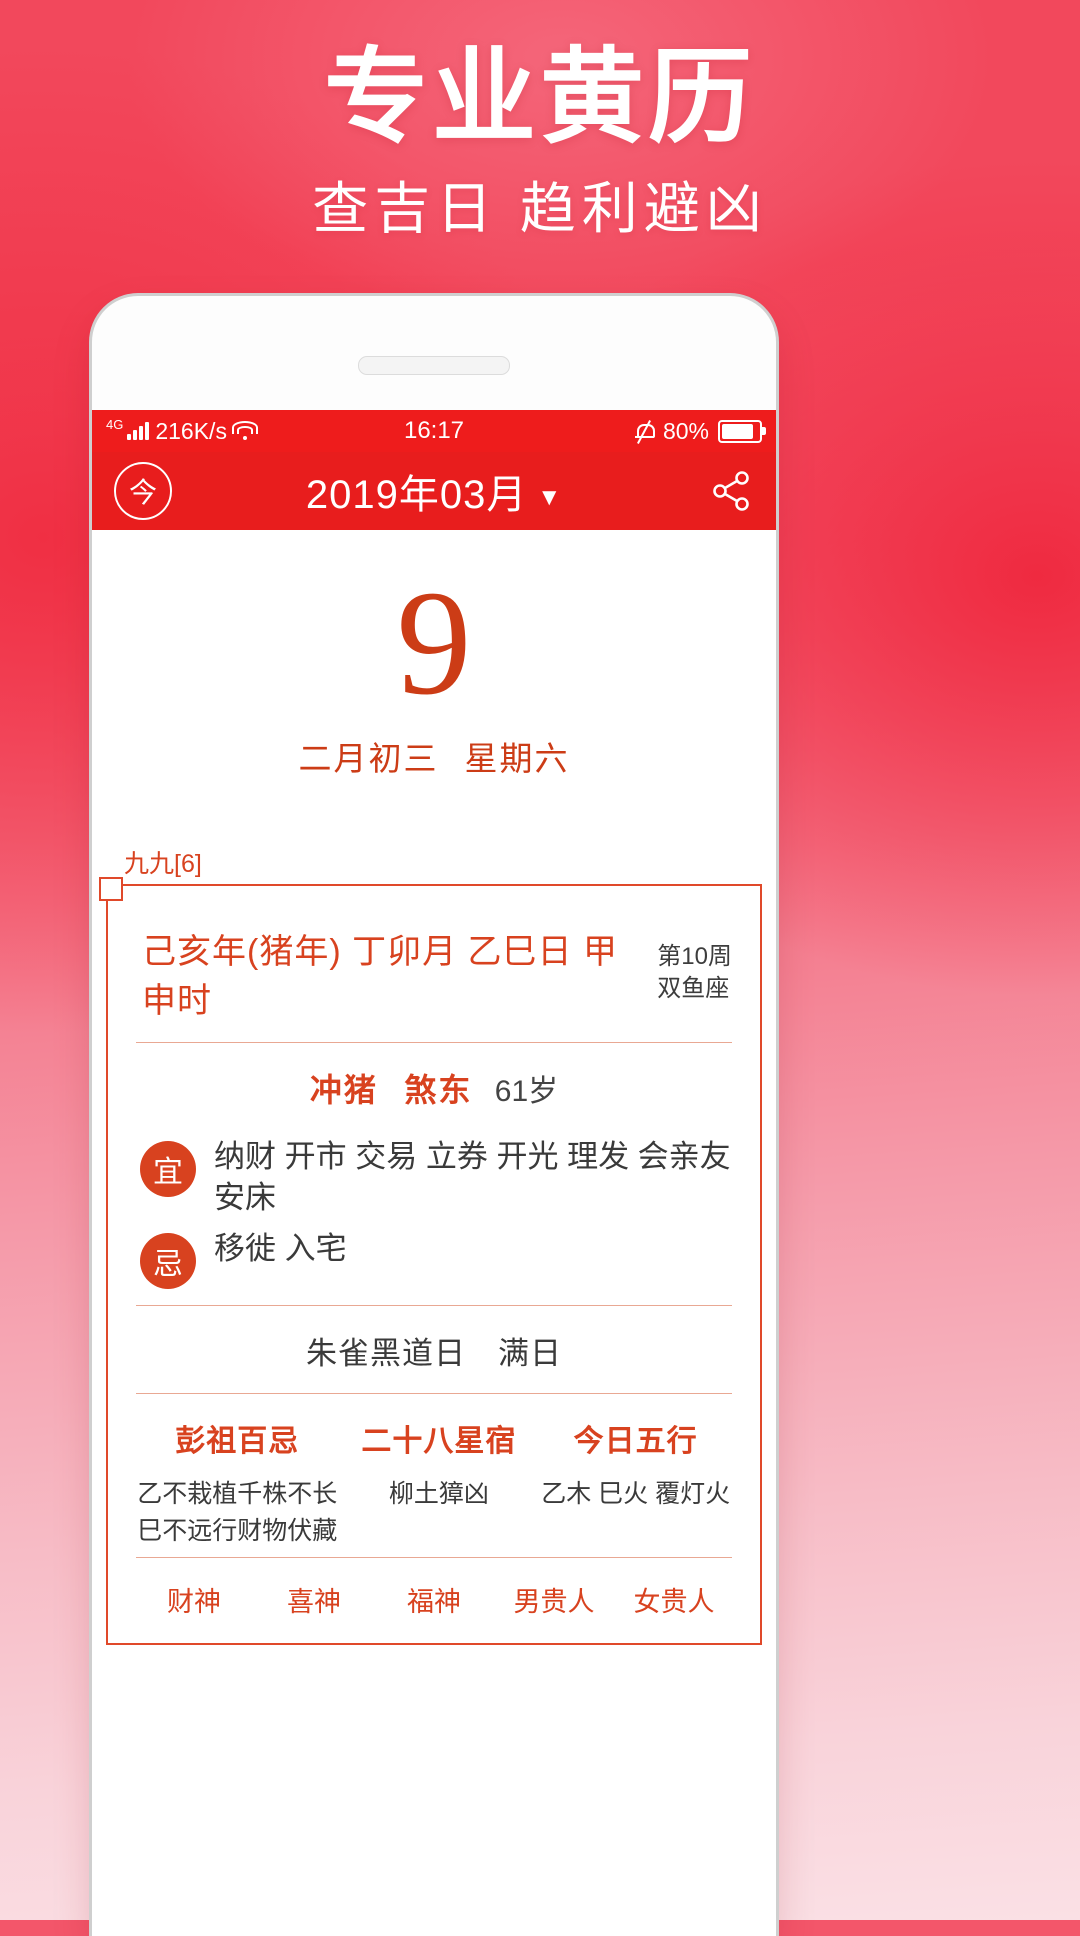 The width and height of the screenshot is (1080, 1936). I want to click on ji-text: 移徙 入宅, so click(280, 1248).